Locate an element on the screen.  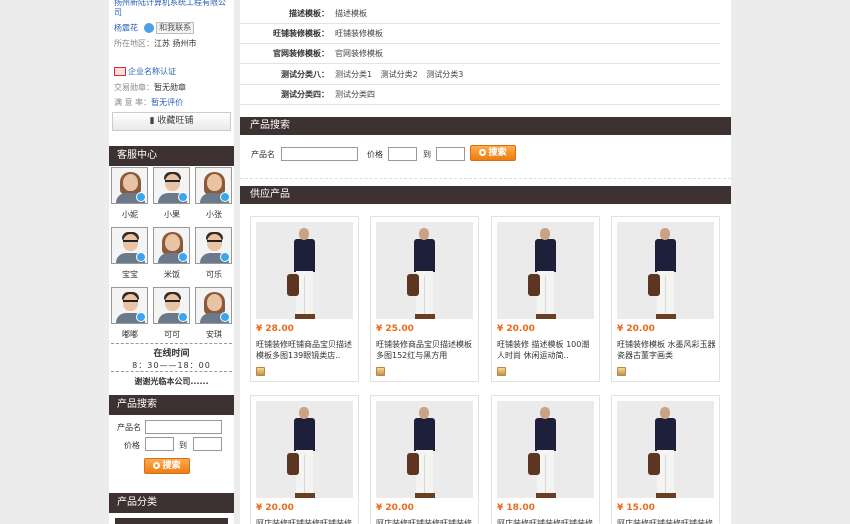
product-title-link: 旺铺装修模板 水墨风彩玉器瓷器古董字画类 is located at coordinates (666, 350).